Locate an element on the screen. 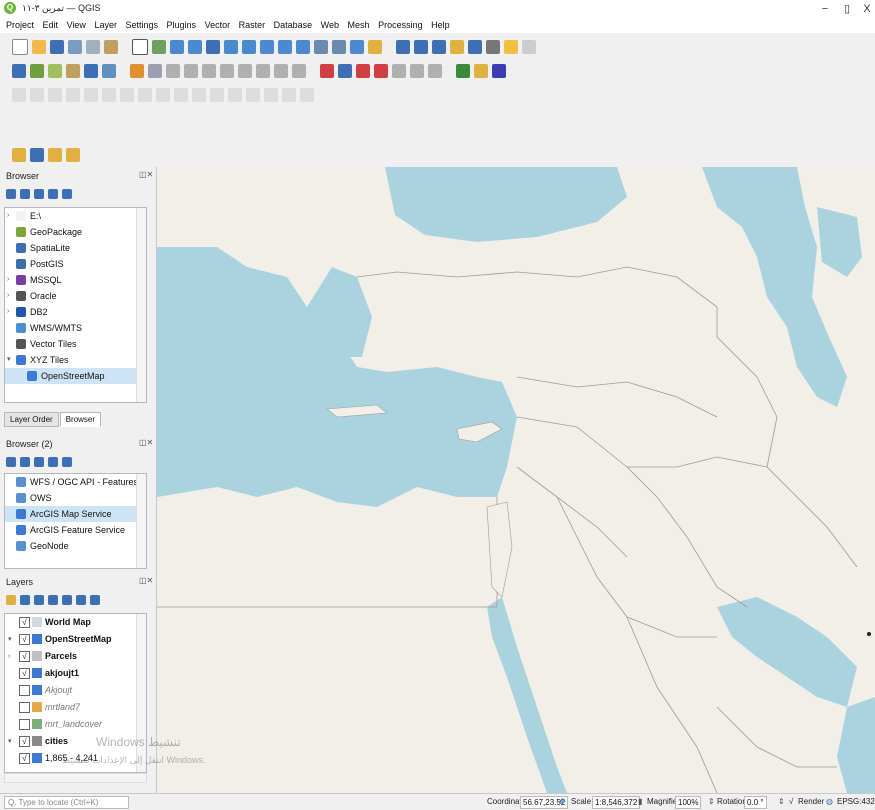 Image resolution: width=875 pixels, height=810 pixels. add-delimited-icon is located at coordinates (91, 71).